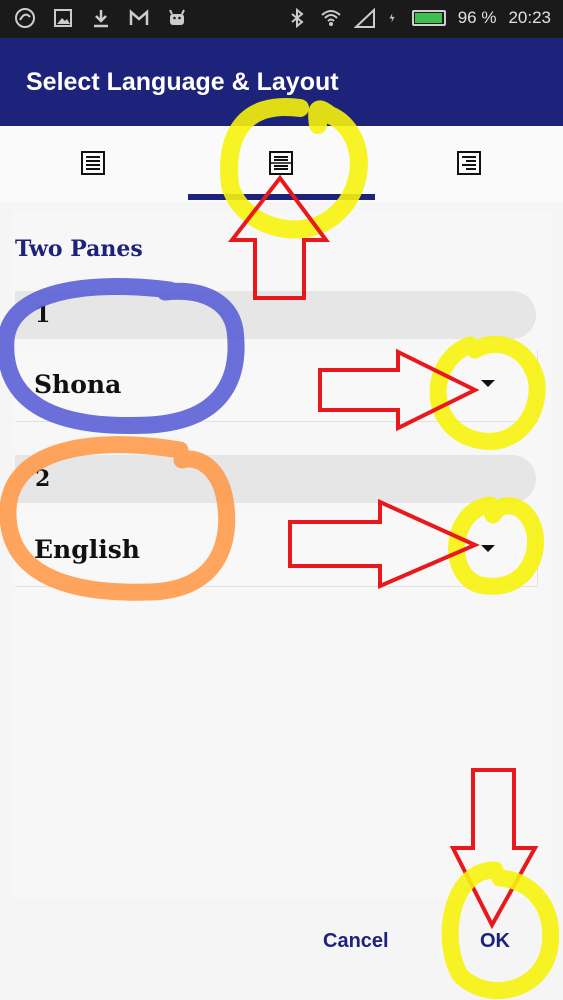 This screenshot has width=563, height=1000. What do you see at coordinates (331, 18) in the screenshot?
I see `wifi-icon` at bounding box center [331, 18].